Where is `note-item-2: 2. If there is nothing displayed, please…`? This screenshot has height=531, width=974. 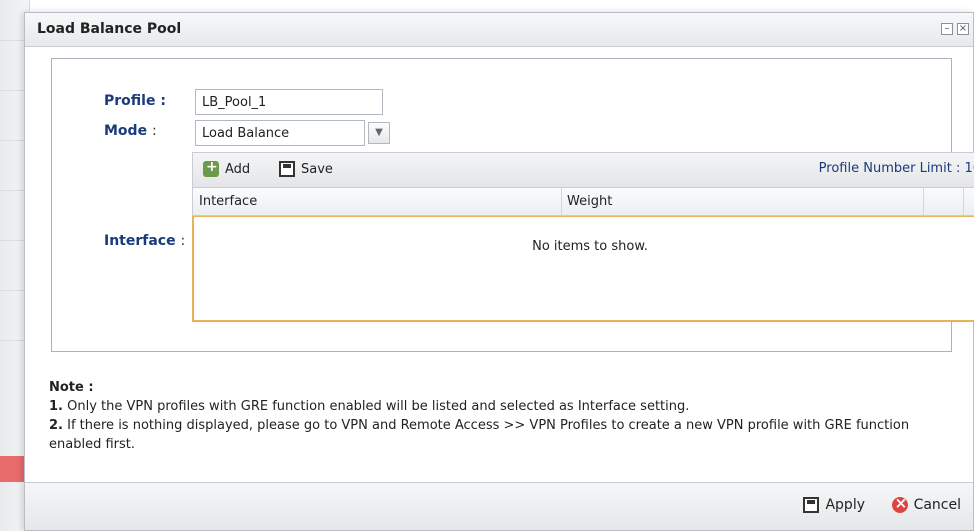 note-item-2: 2. If there is nothing displayed, please… is located at coordinates (479, 435).